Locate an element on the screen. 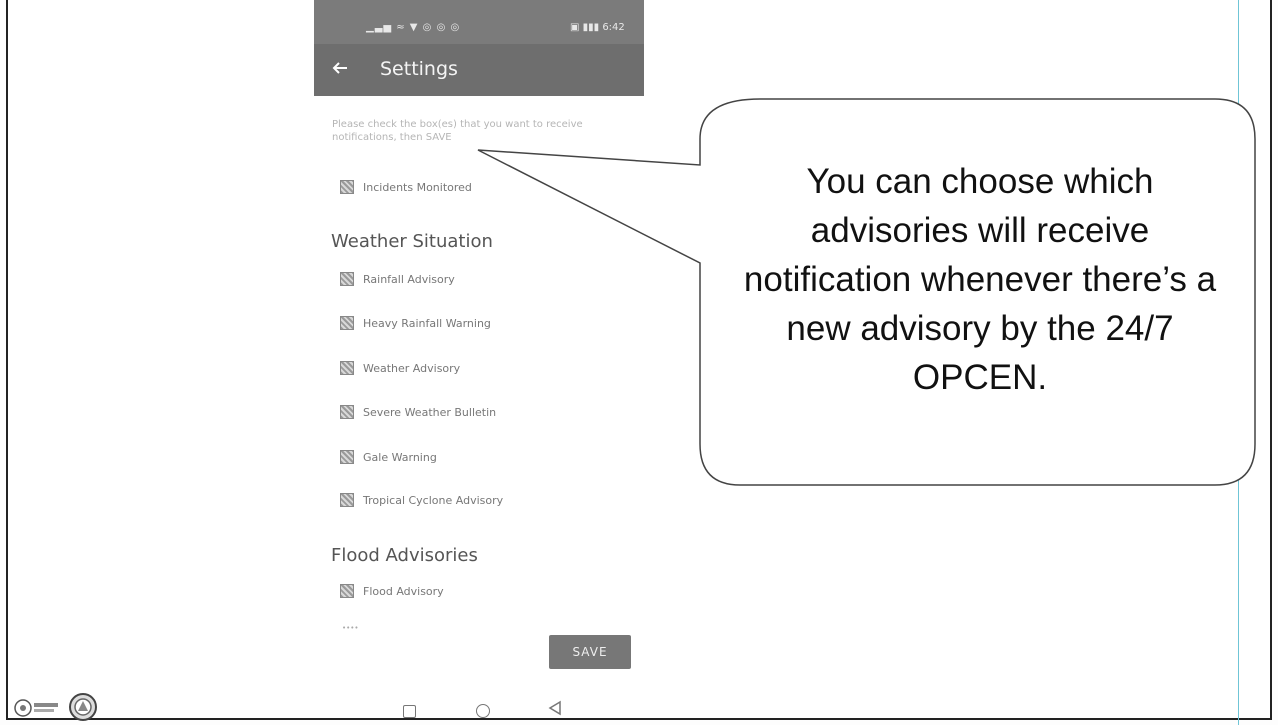  seal-icon is located at coordinates (83, 707).